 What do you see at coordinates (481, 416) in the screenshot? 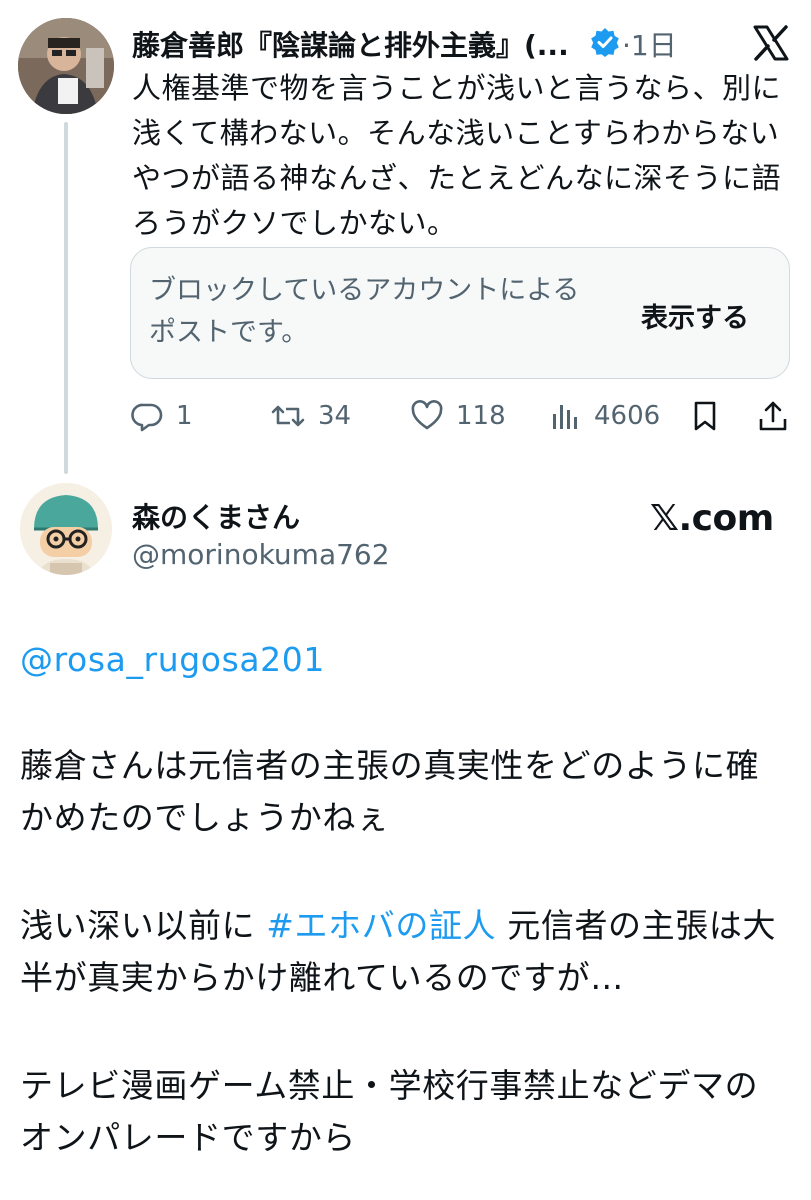
I see `like-count: 118` at bounding box center [481, 416].